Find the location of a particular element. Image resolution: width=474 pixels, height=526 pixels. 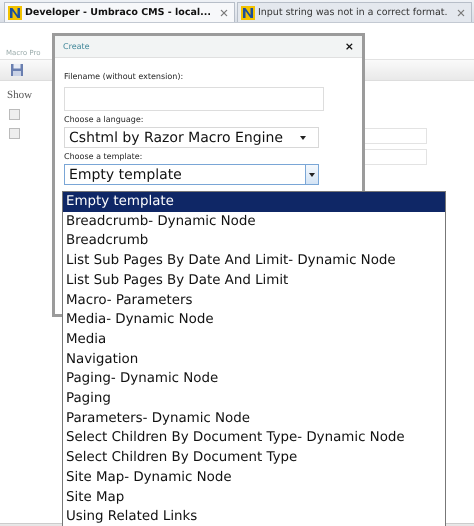

dropdown-option: List Sub Pages By Date And Limit- Dynamic Node is located at coordinates (254, 261).